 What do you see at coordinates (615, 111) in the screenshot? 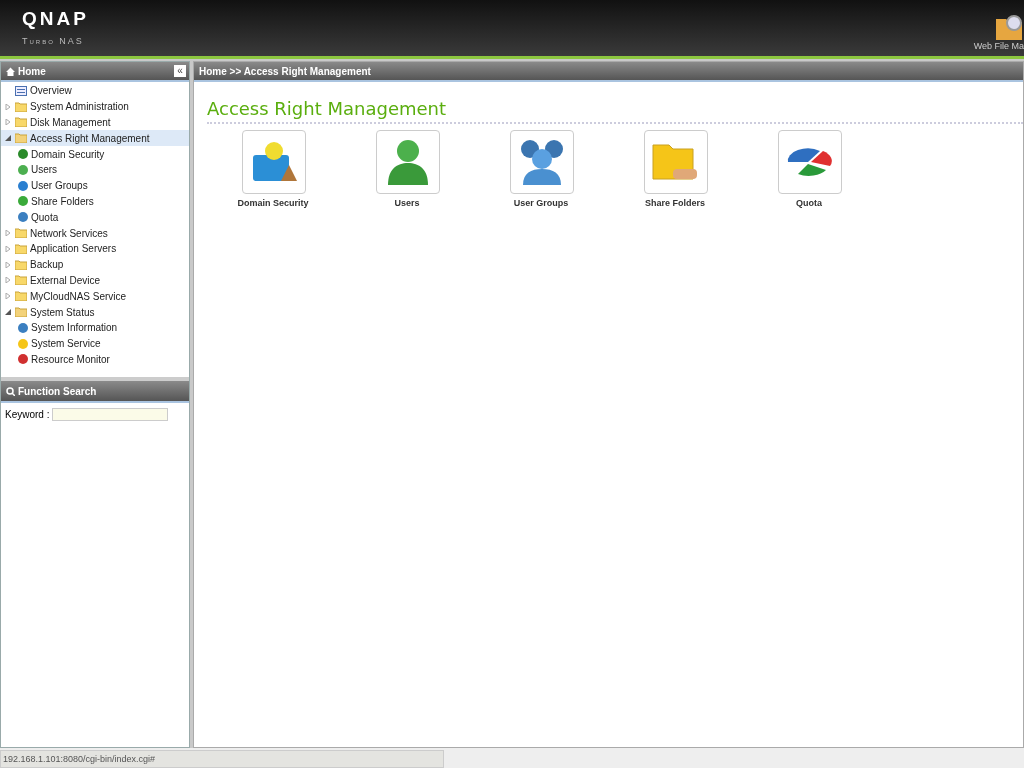
I see `page-title: Access Right Management` at bounding box center [615, 111].